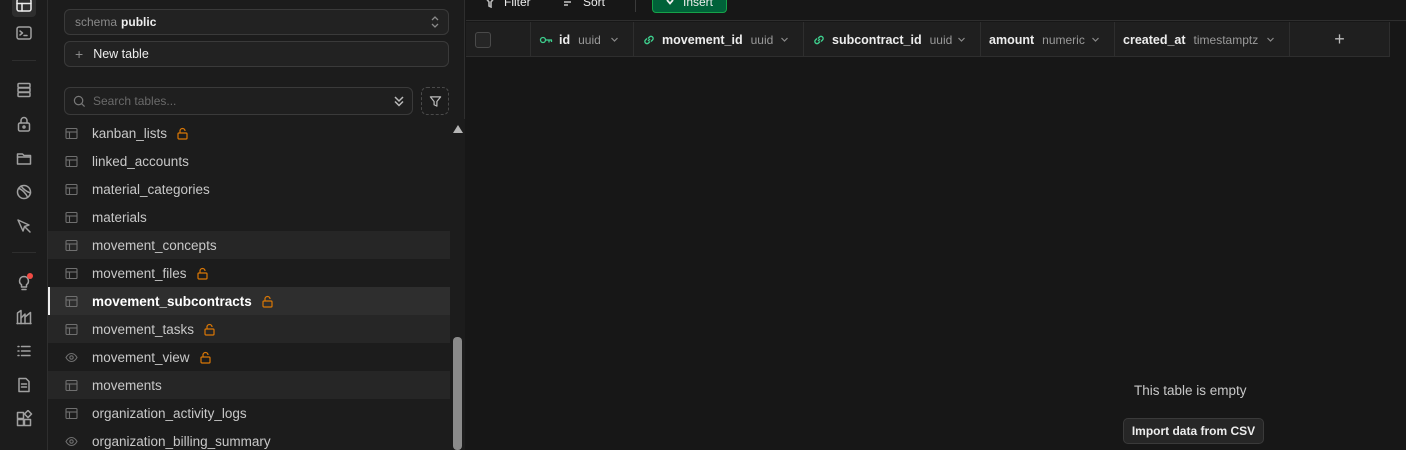  Describe the element at coordinates (249, 189) in the screenshot. I see `sidebar-table-item: material_categories` at that location.